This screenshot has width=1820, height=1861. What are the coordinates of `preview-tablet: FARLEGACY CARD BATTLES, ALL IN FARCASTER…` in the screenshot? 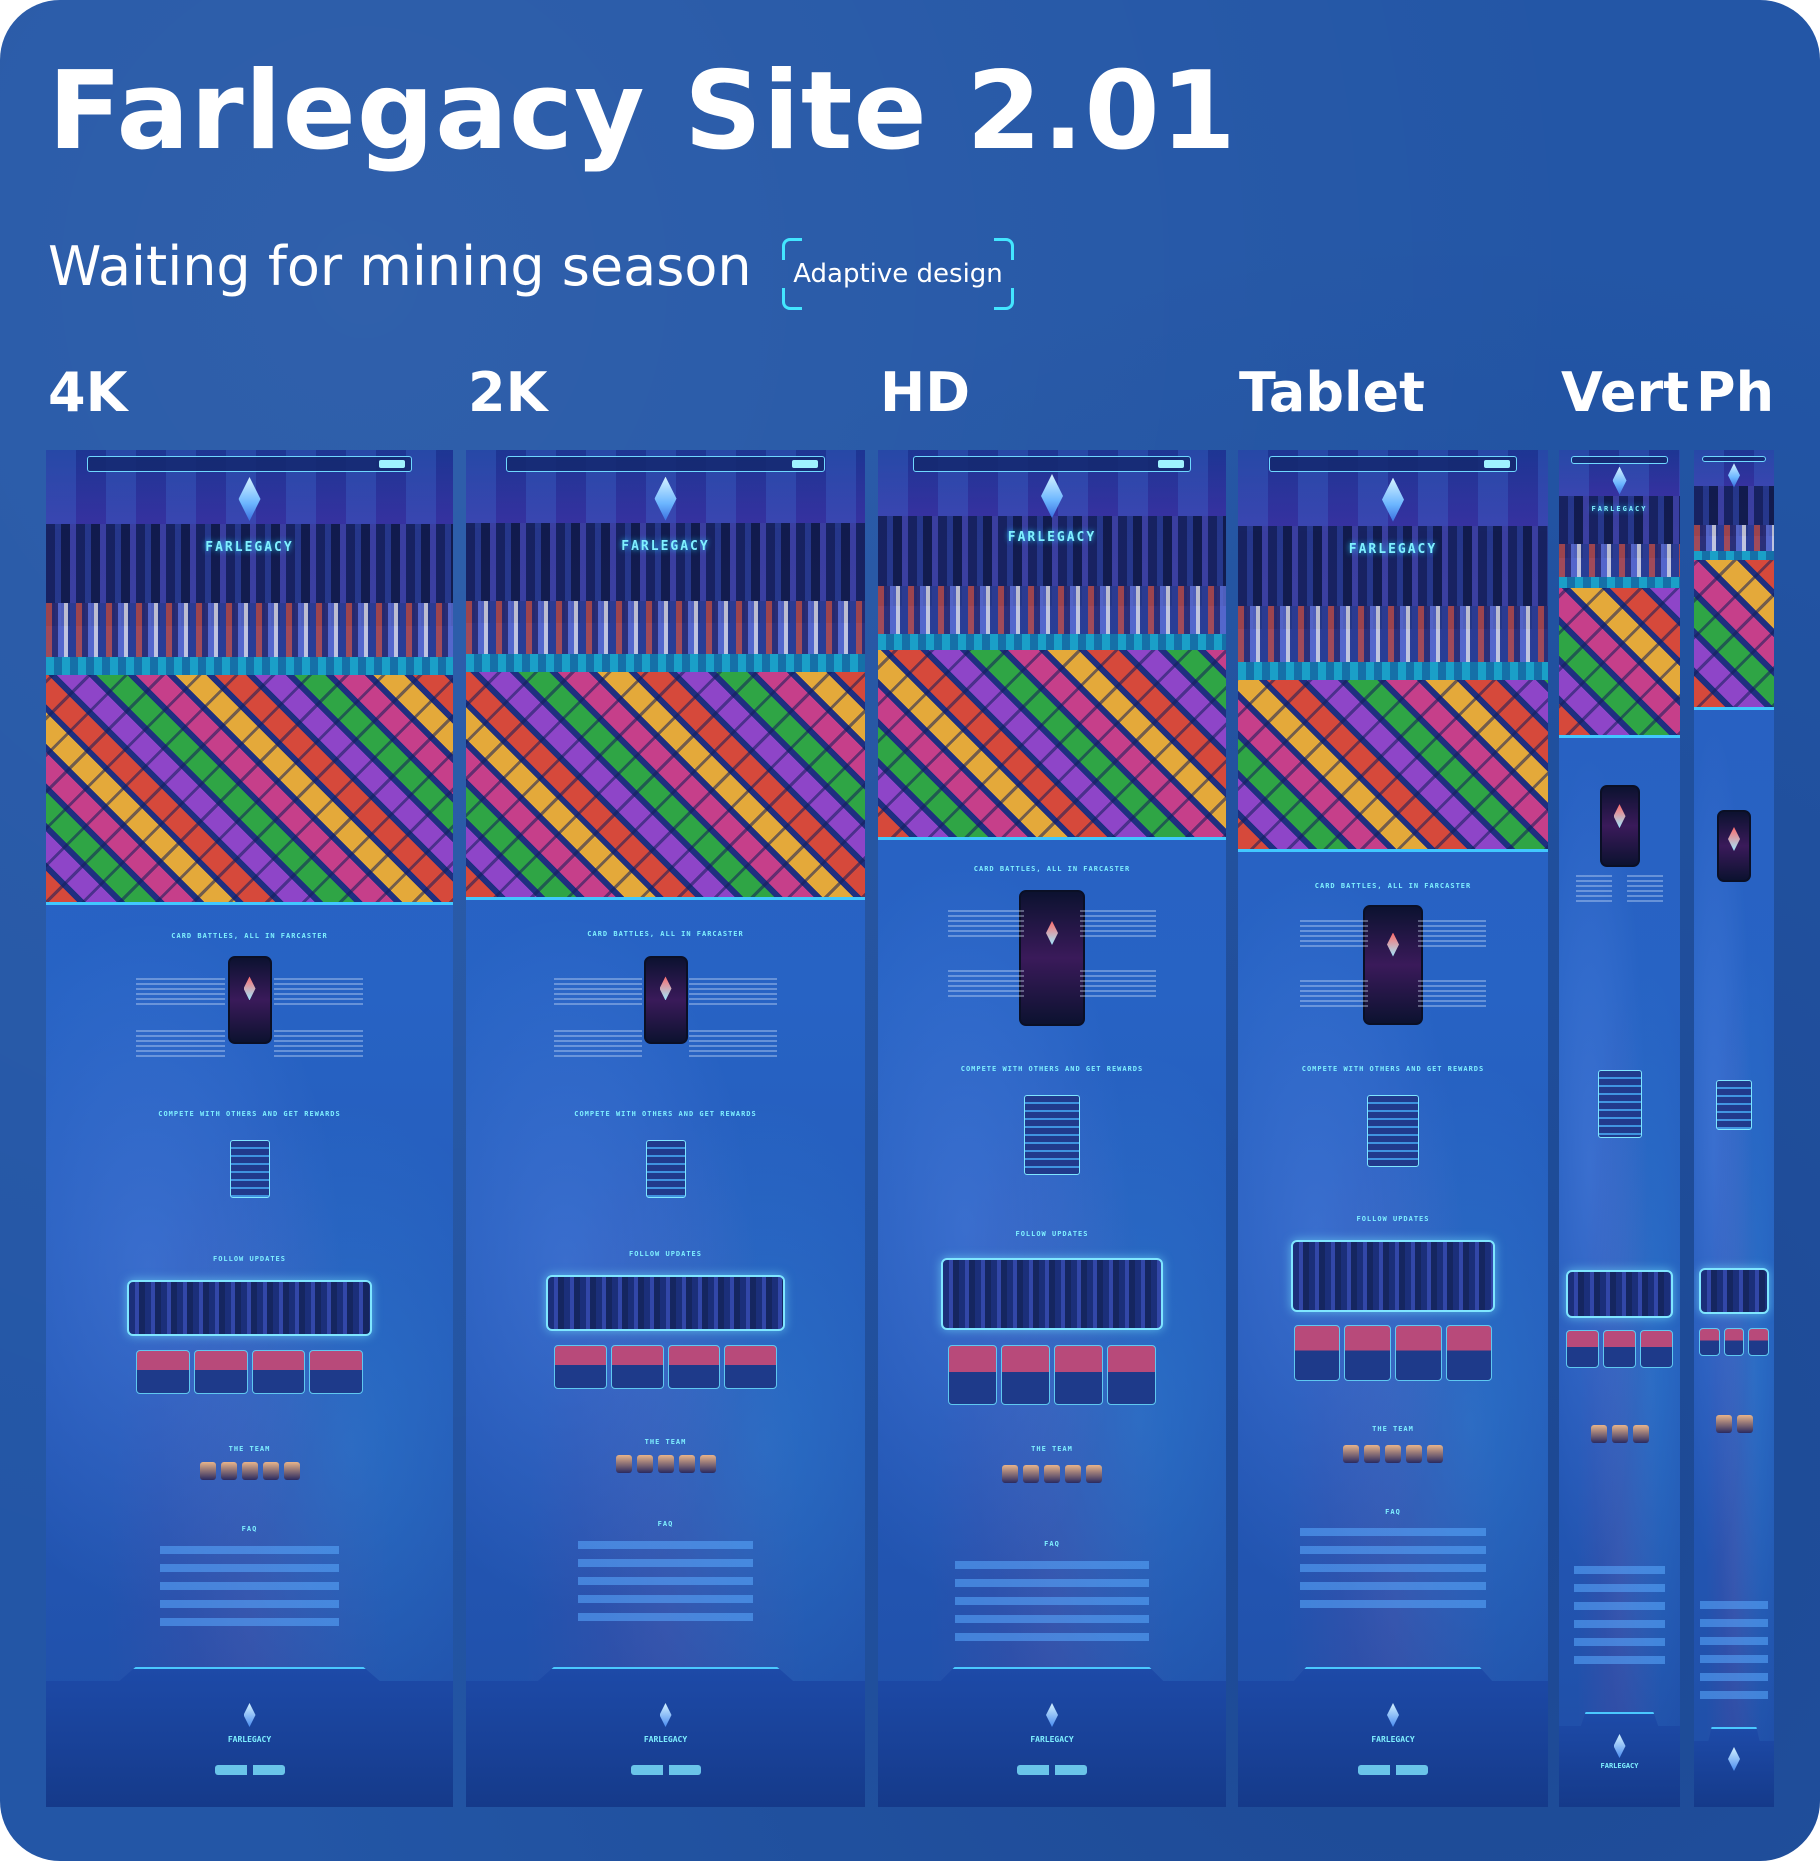 It's located at (1393, 1128).